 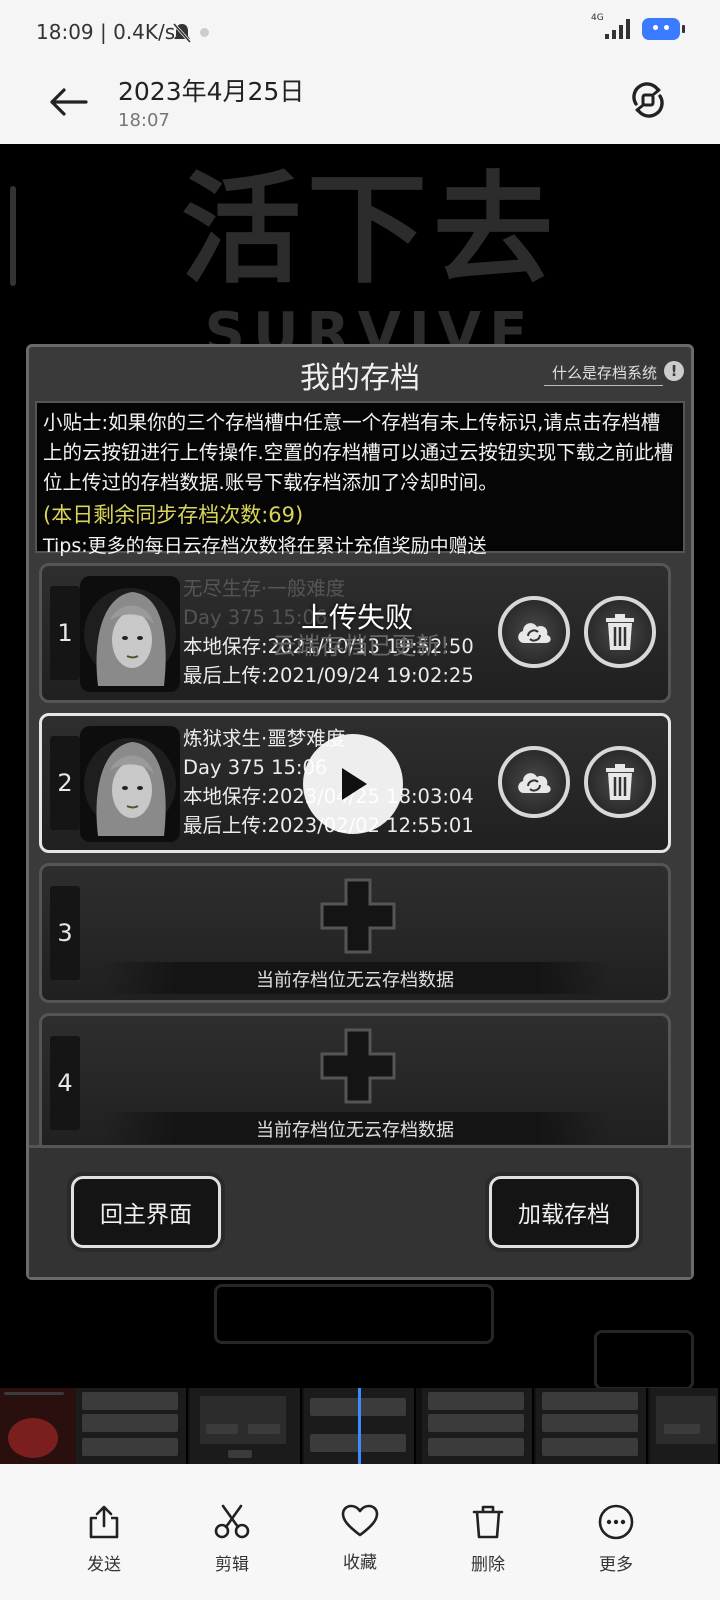 What do you see at coordinates (106, 32) in the screenshot?
I see `status-time: 18:09 | 0.4K/s` at bounding box center [106, 32].